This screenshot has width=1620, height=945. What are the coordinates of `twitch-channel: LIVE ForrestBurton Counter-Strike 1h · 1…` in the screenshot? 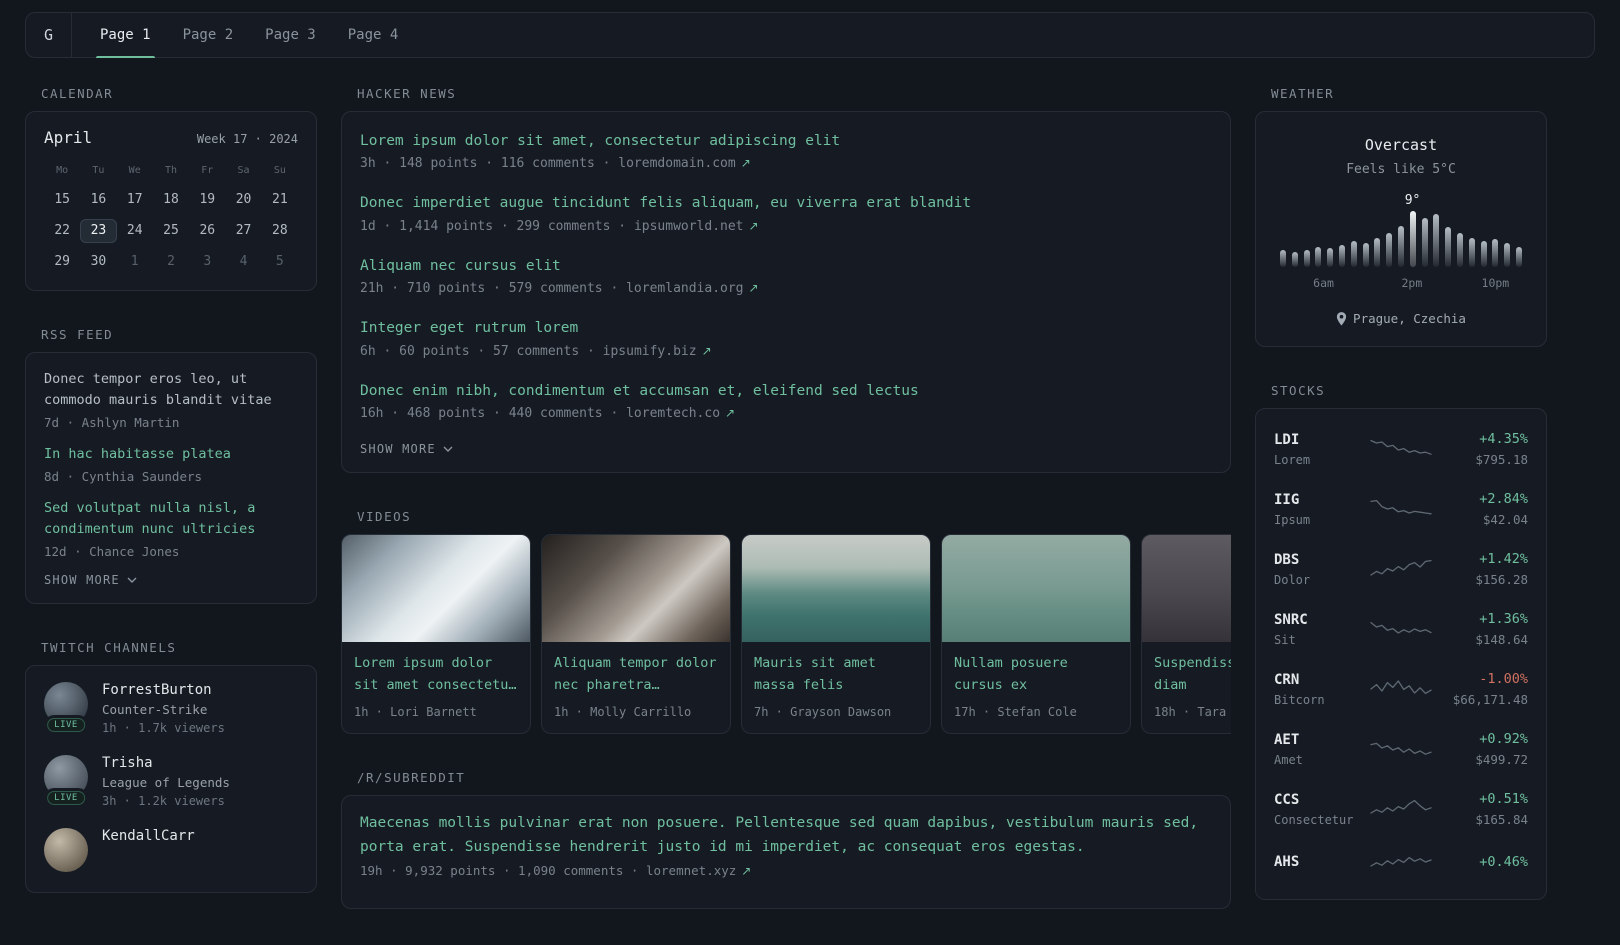 It's located at (171, 708).